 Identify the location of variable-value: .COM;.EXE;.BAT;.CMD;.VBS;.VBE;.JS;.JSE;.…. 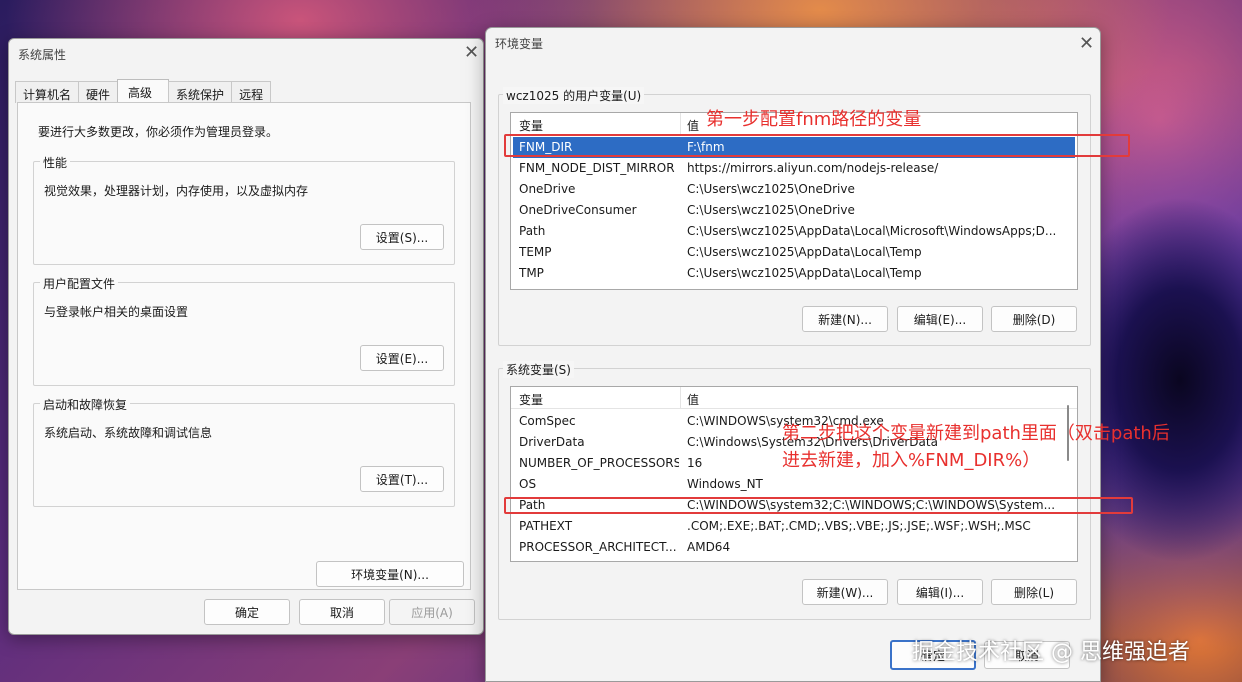
(859, 526).